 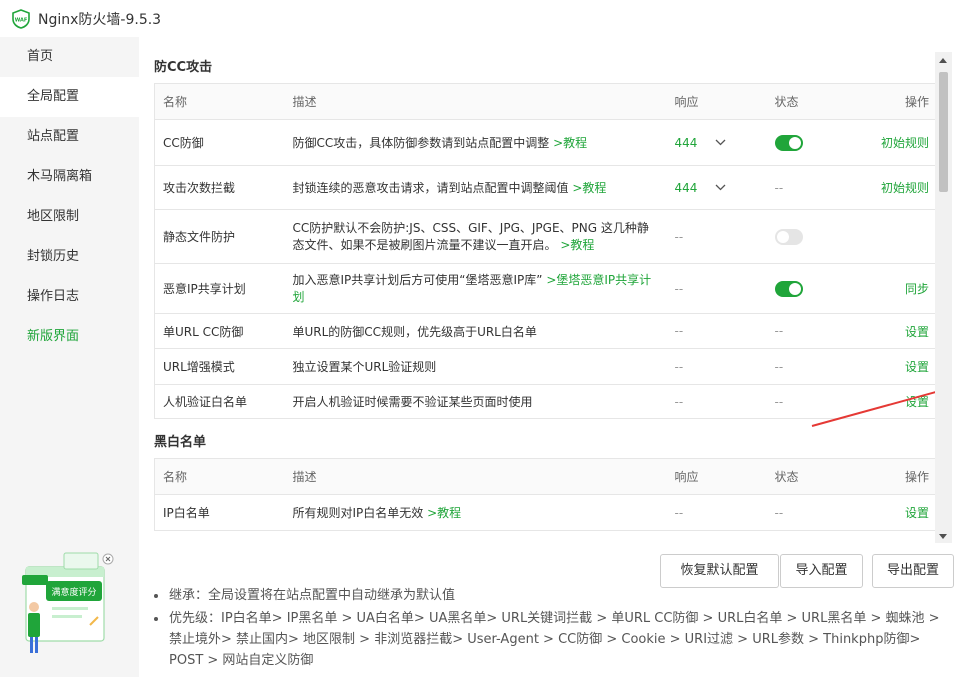 I want to click on table-row: 人机验证白名单 开启人机验证时候需要不验证某些页面时使用 -- -- 设置, so click(x=546, y=401).